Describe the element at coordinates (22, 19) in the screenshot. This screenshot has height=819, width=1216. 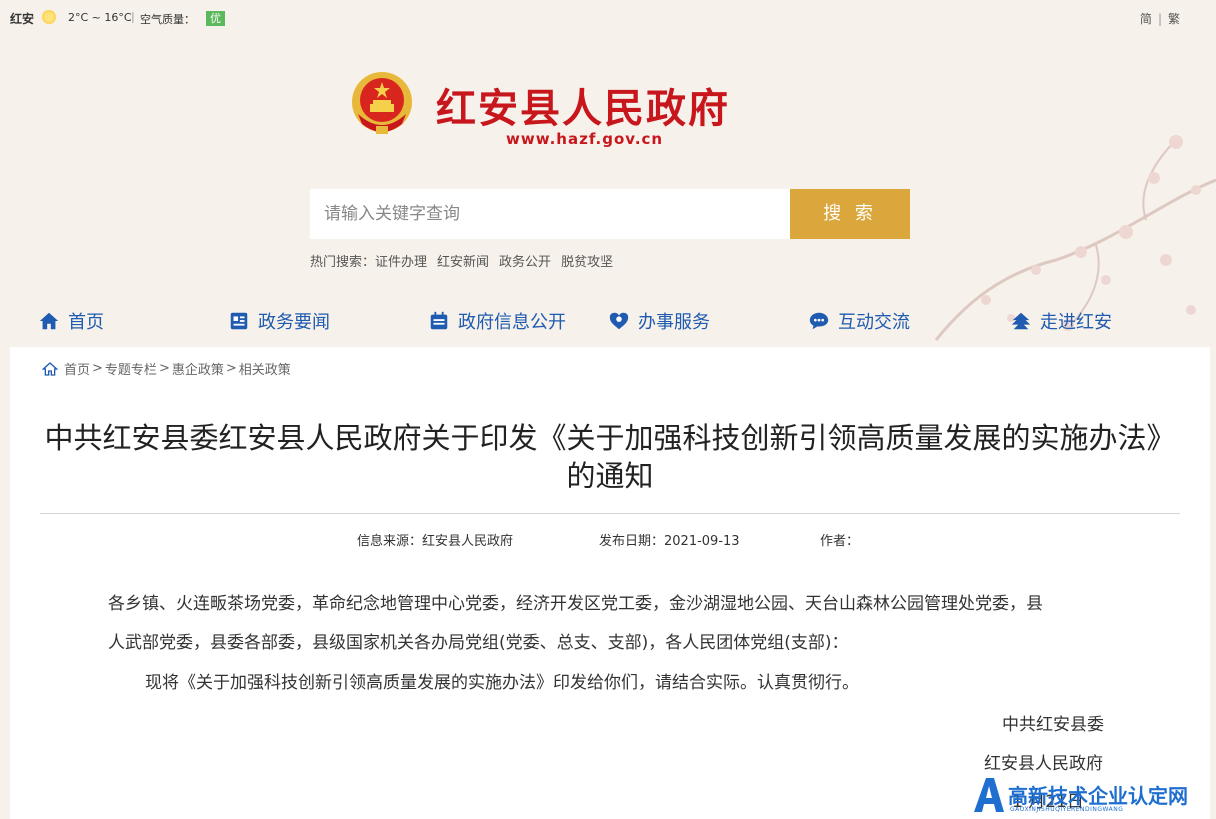
I see `city-name: 红安` at that location.